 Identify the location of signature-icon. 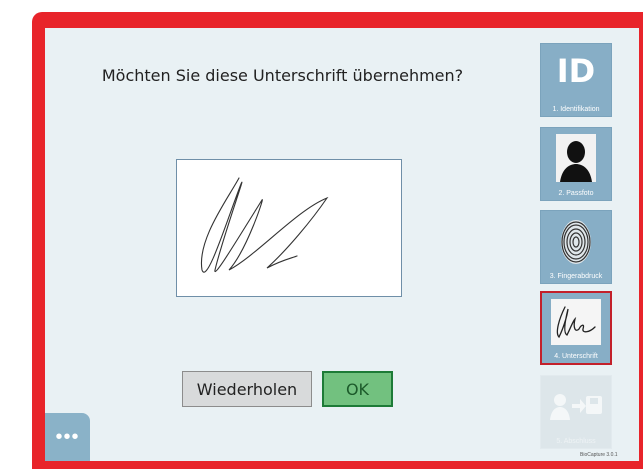
(576, 322).